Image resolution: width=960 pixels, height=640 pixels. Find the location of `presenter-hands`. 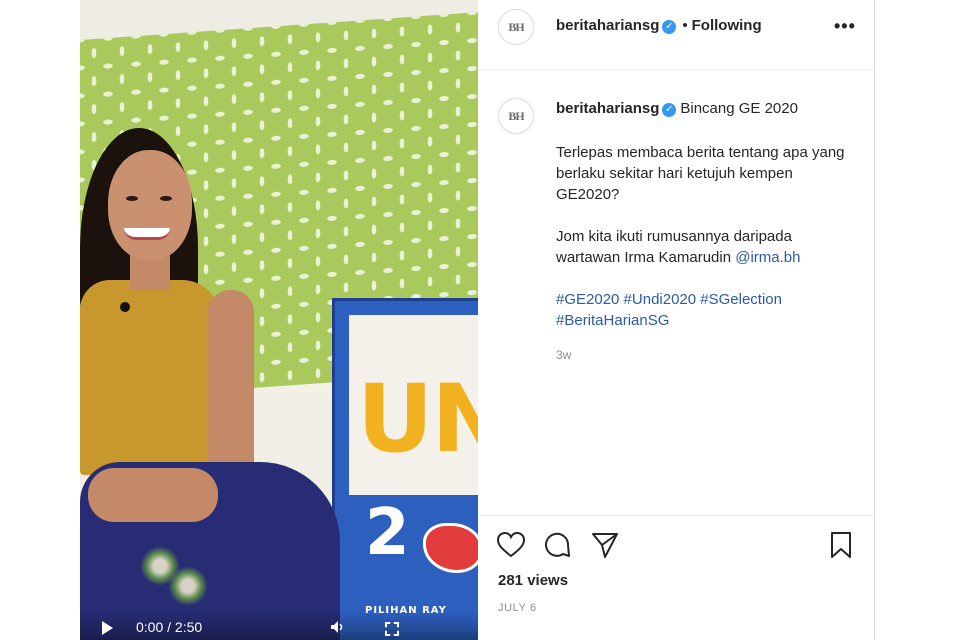

presenter-hands is located at coordinates (153, 495).